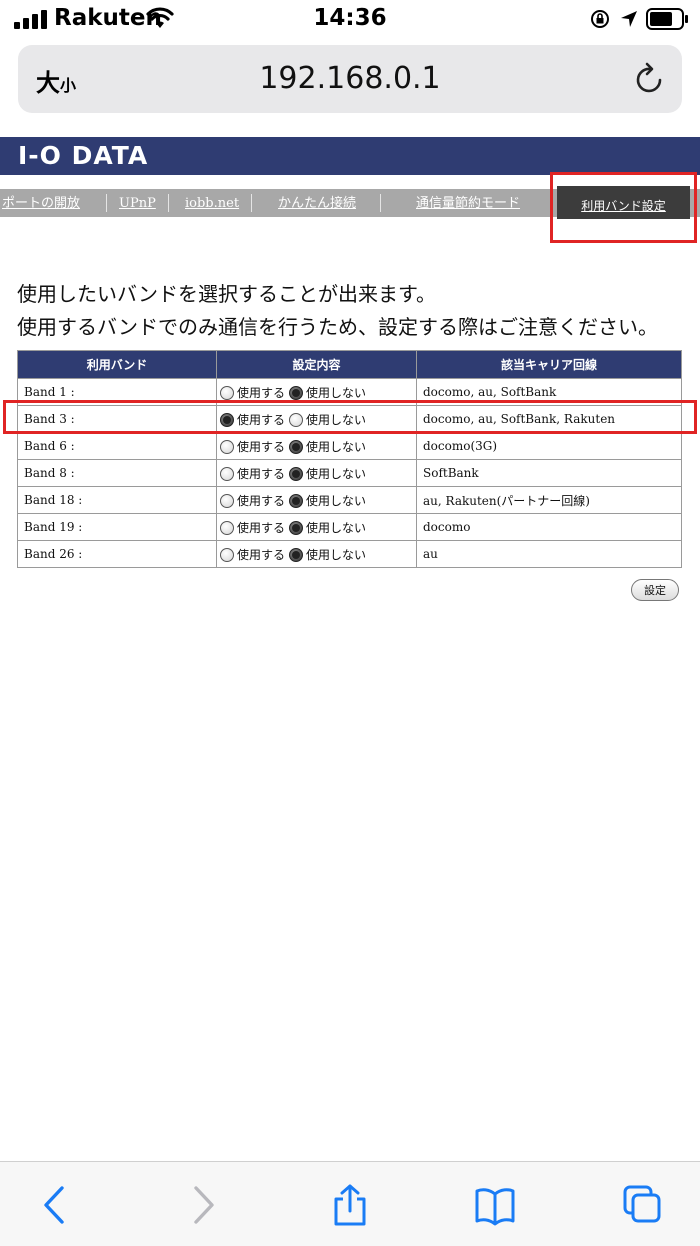 The height and width of the screenshot is (1246, 700). What do you see at coordinates (549, 446) in the screenshot?
I see `carrier-list: docomo(3G)` at bounding box center [549, 446].